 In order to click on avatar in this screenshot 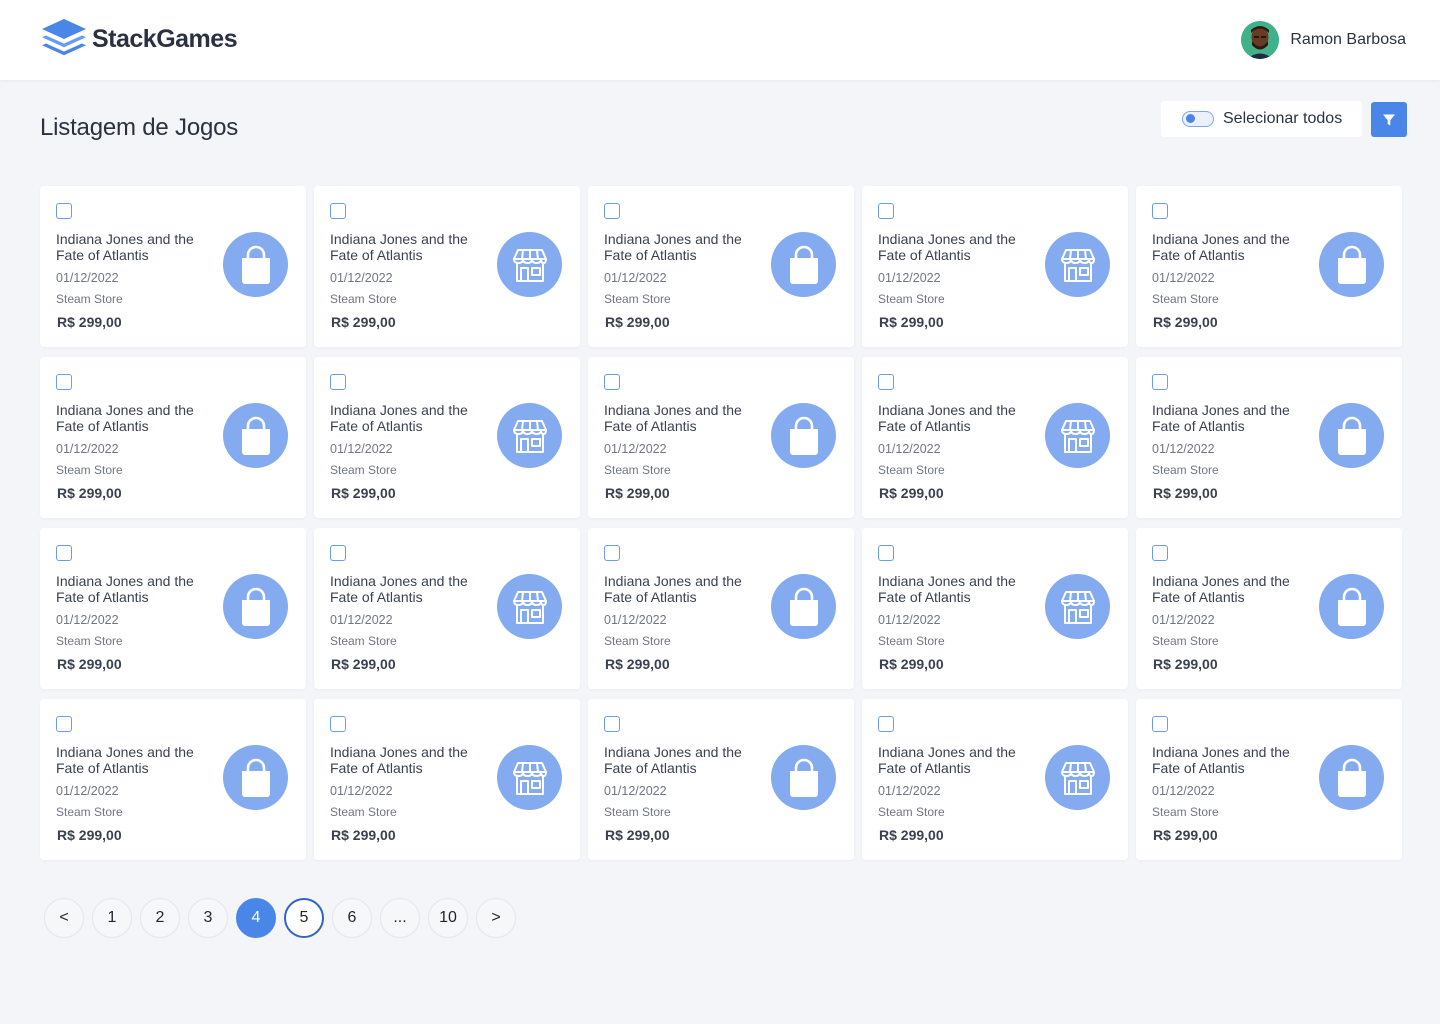, I will do `click(1260, 40)`.